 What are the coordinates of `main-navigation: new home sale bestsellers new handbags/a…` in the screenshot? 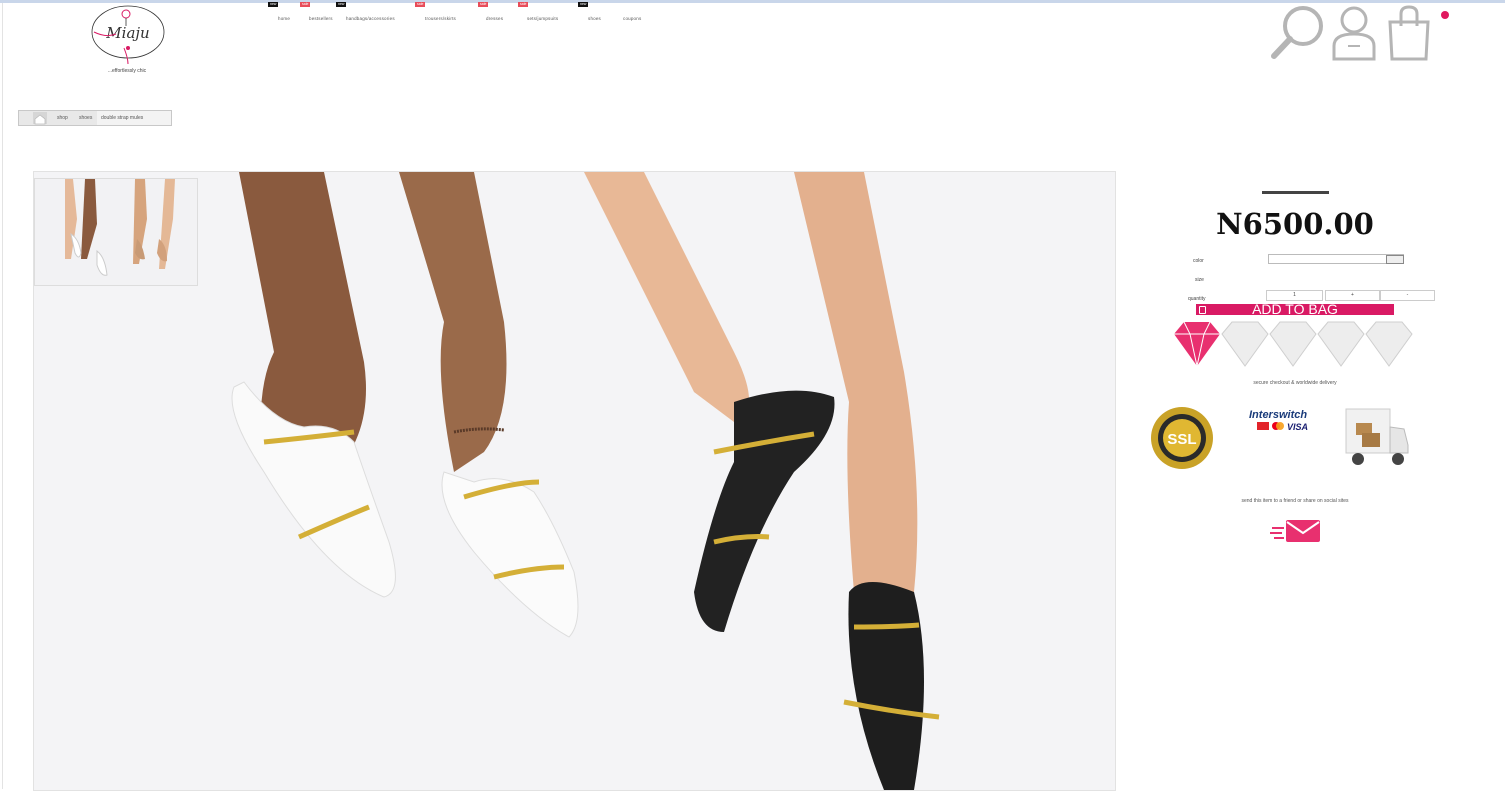 It's located at (462, 15).